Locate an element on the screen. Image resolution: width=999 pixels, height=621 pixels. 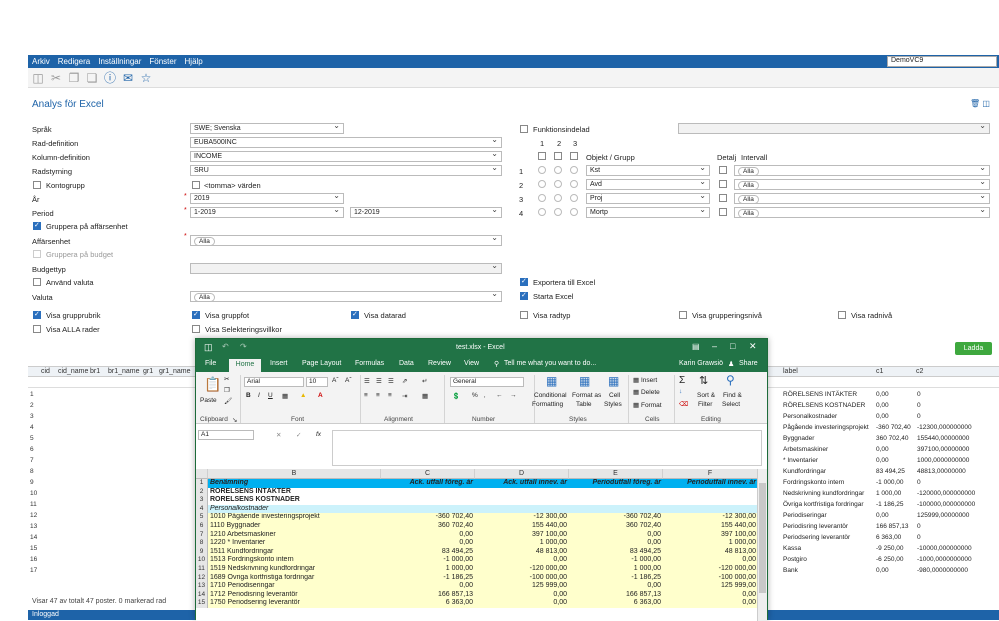
share-button: Share is located at coordinates (748, 363).